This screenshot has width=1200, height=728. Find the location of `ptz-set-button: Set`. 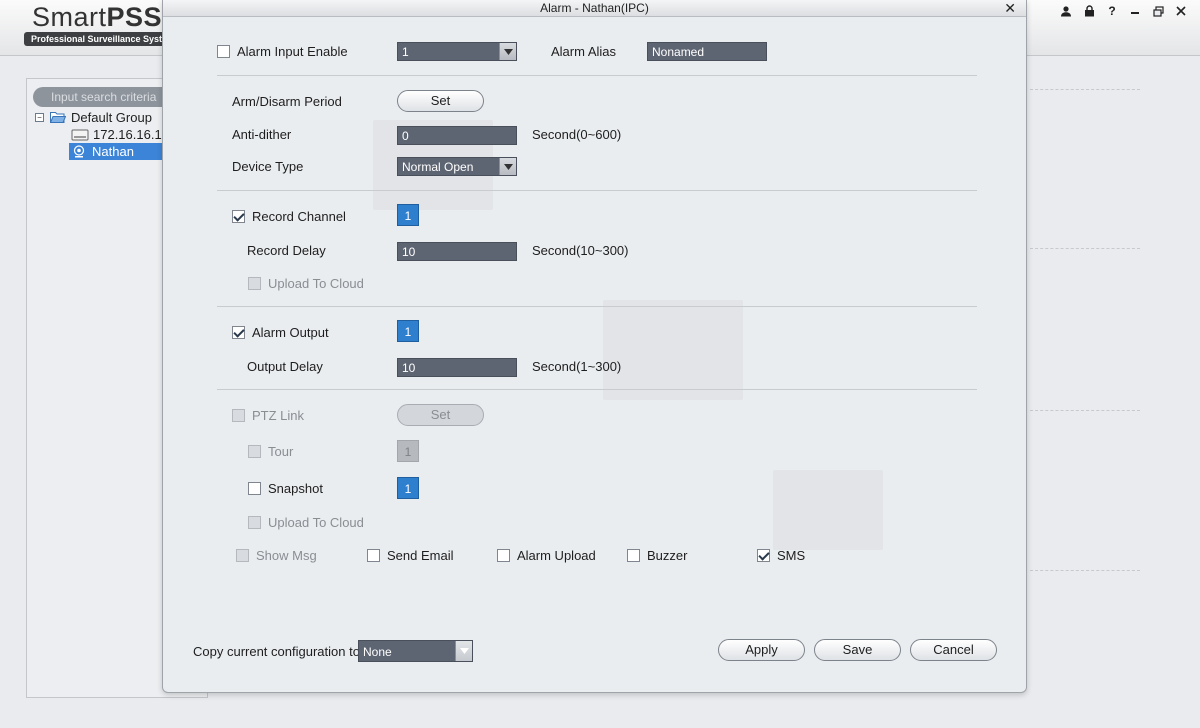

ptz-set-button: Set is located at coordinates (440, 415).